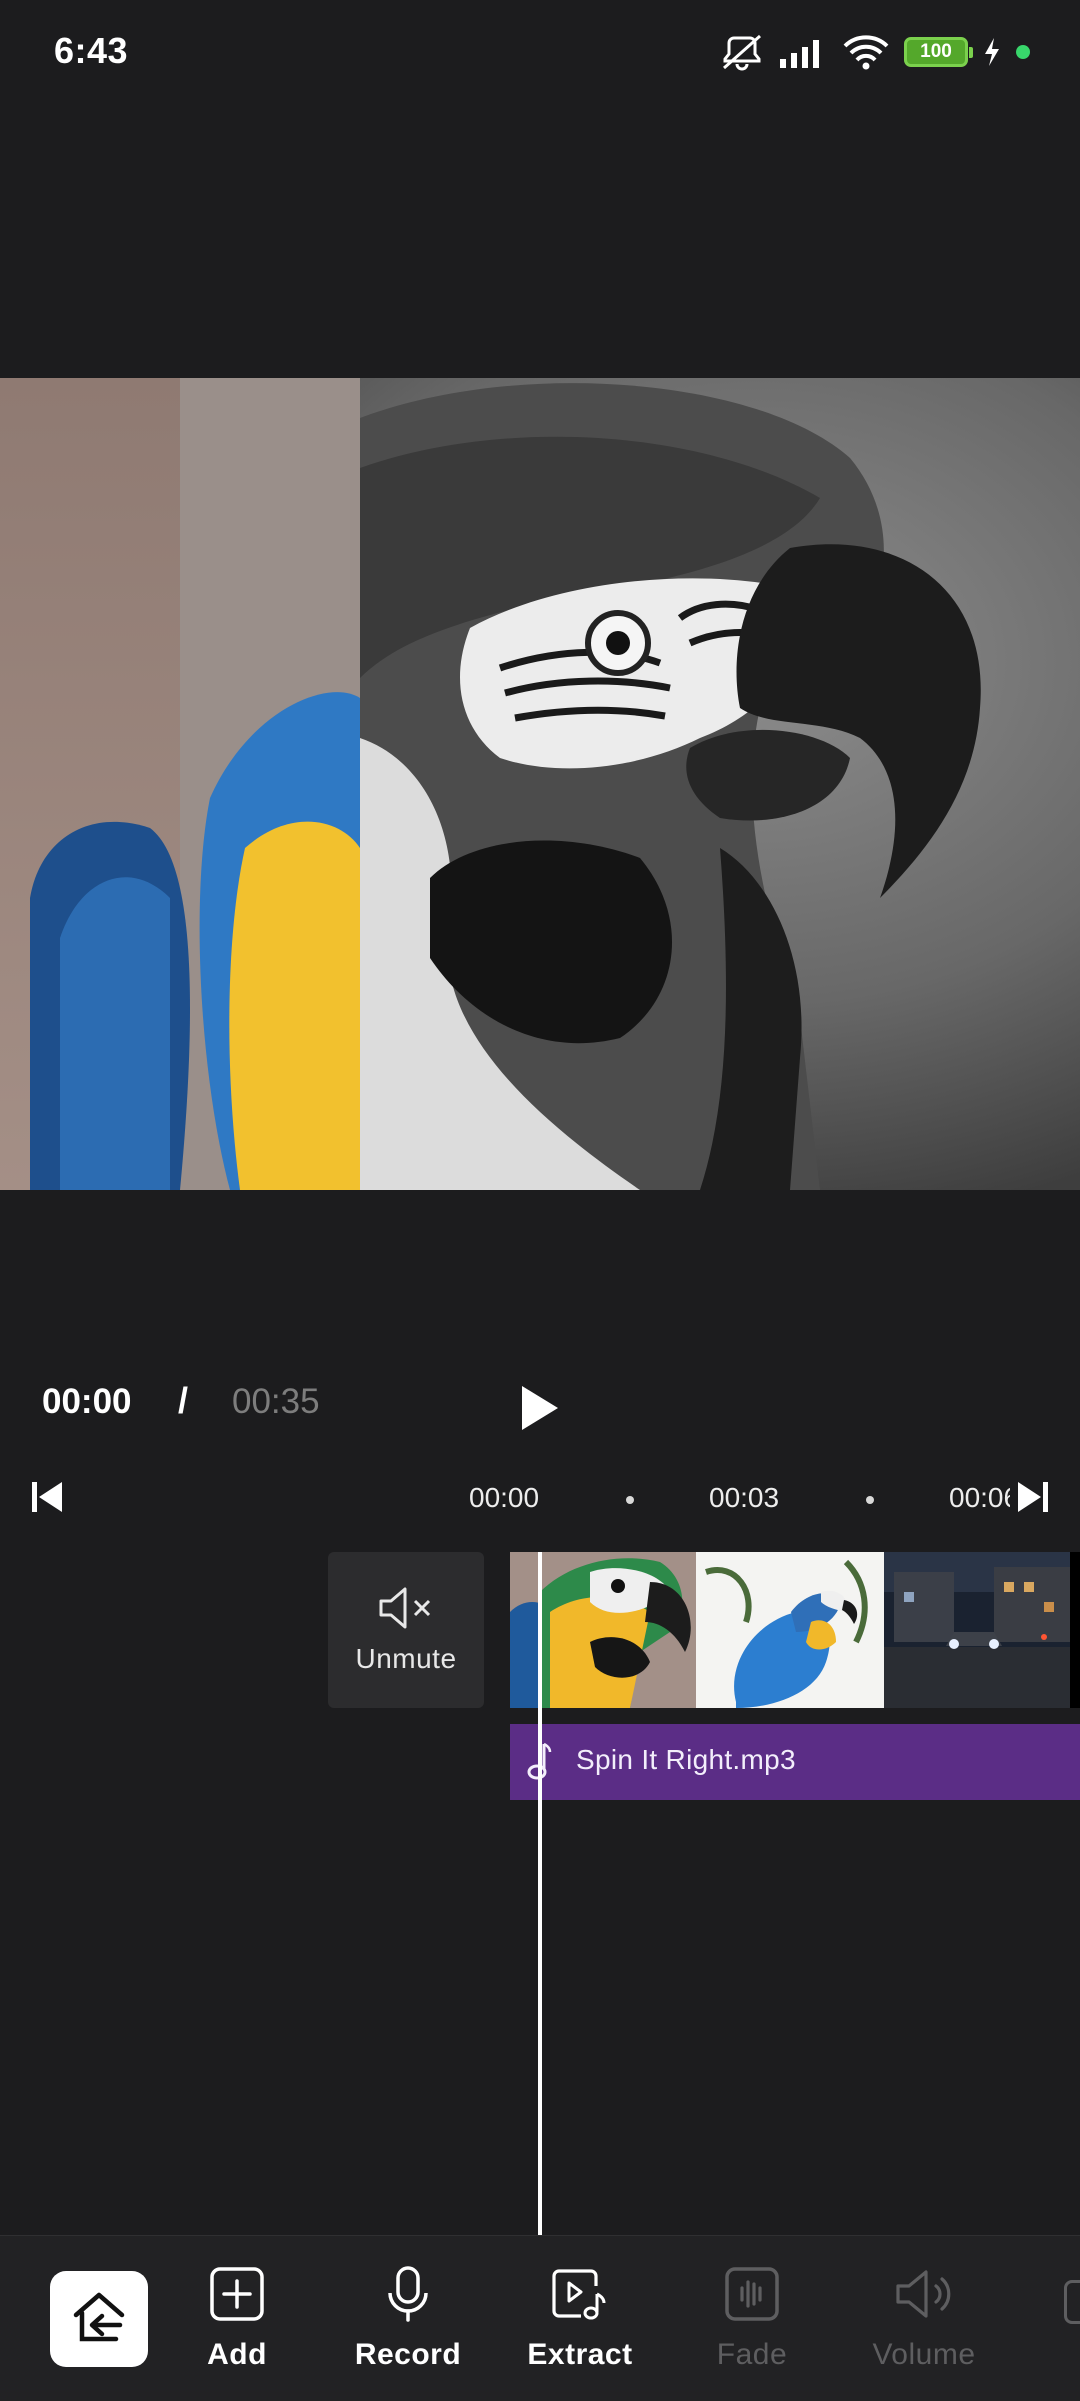 The height and width of the screenshot is (2401, 1080). Describe the element at coordinates (408, 2294) in the screenshot. I see `microphone-icon` at that location.